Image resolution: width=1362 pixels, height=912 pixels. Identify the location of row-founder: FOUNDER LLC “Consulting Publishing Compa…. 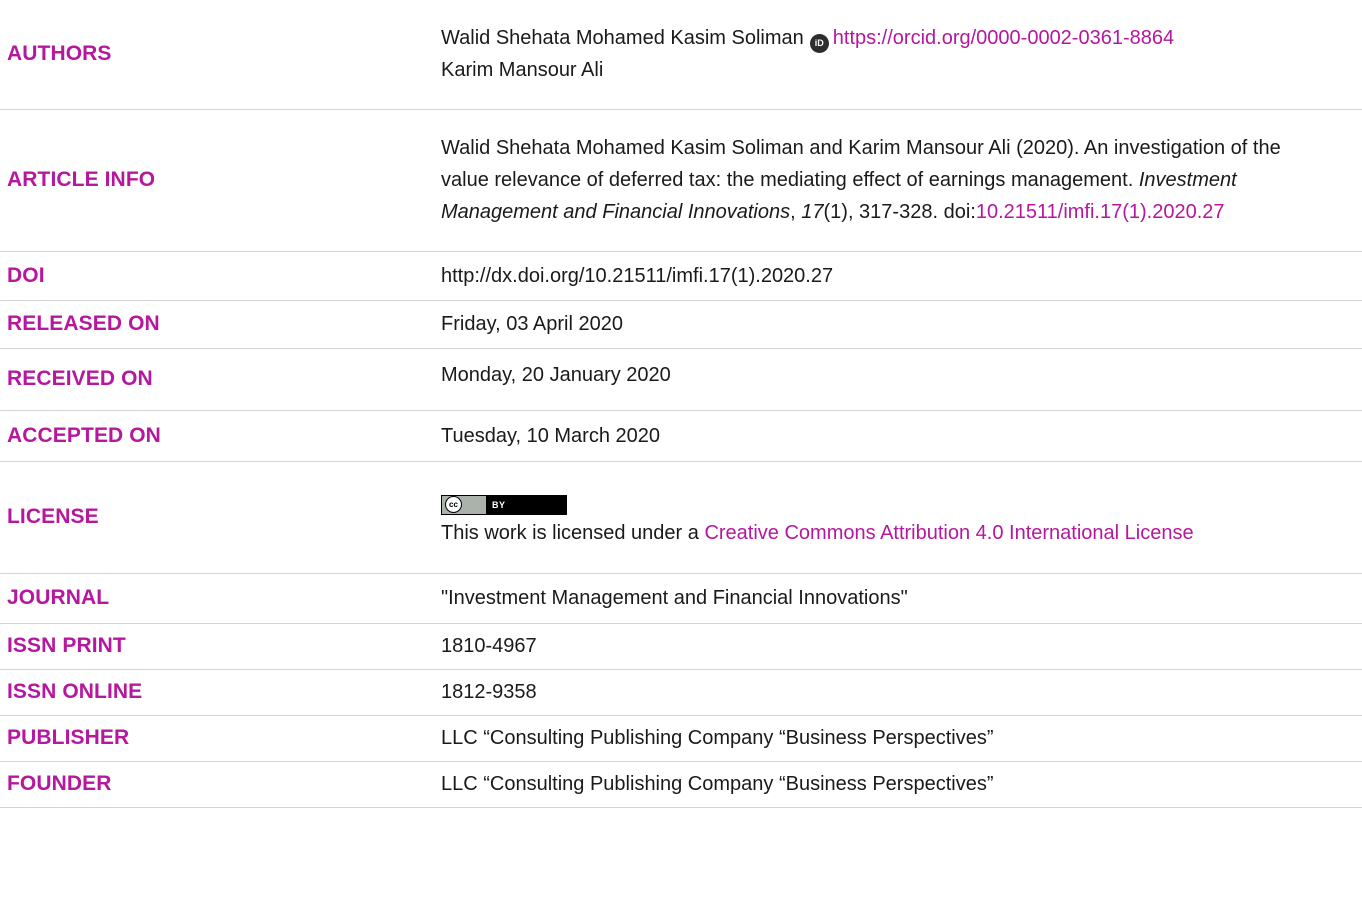
(681, 784).